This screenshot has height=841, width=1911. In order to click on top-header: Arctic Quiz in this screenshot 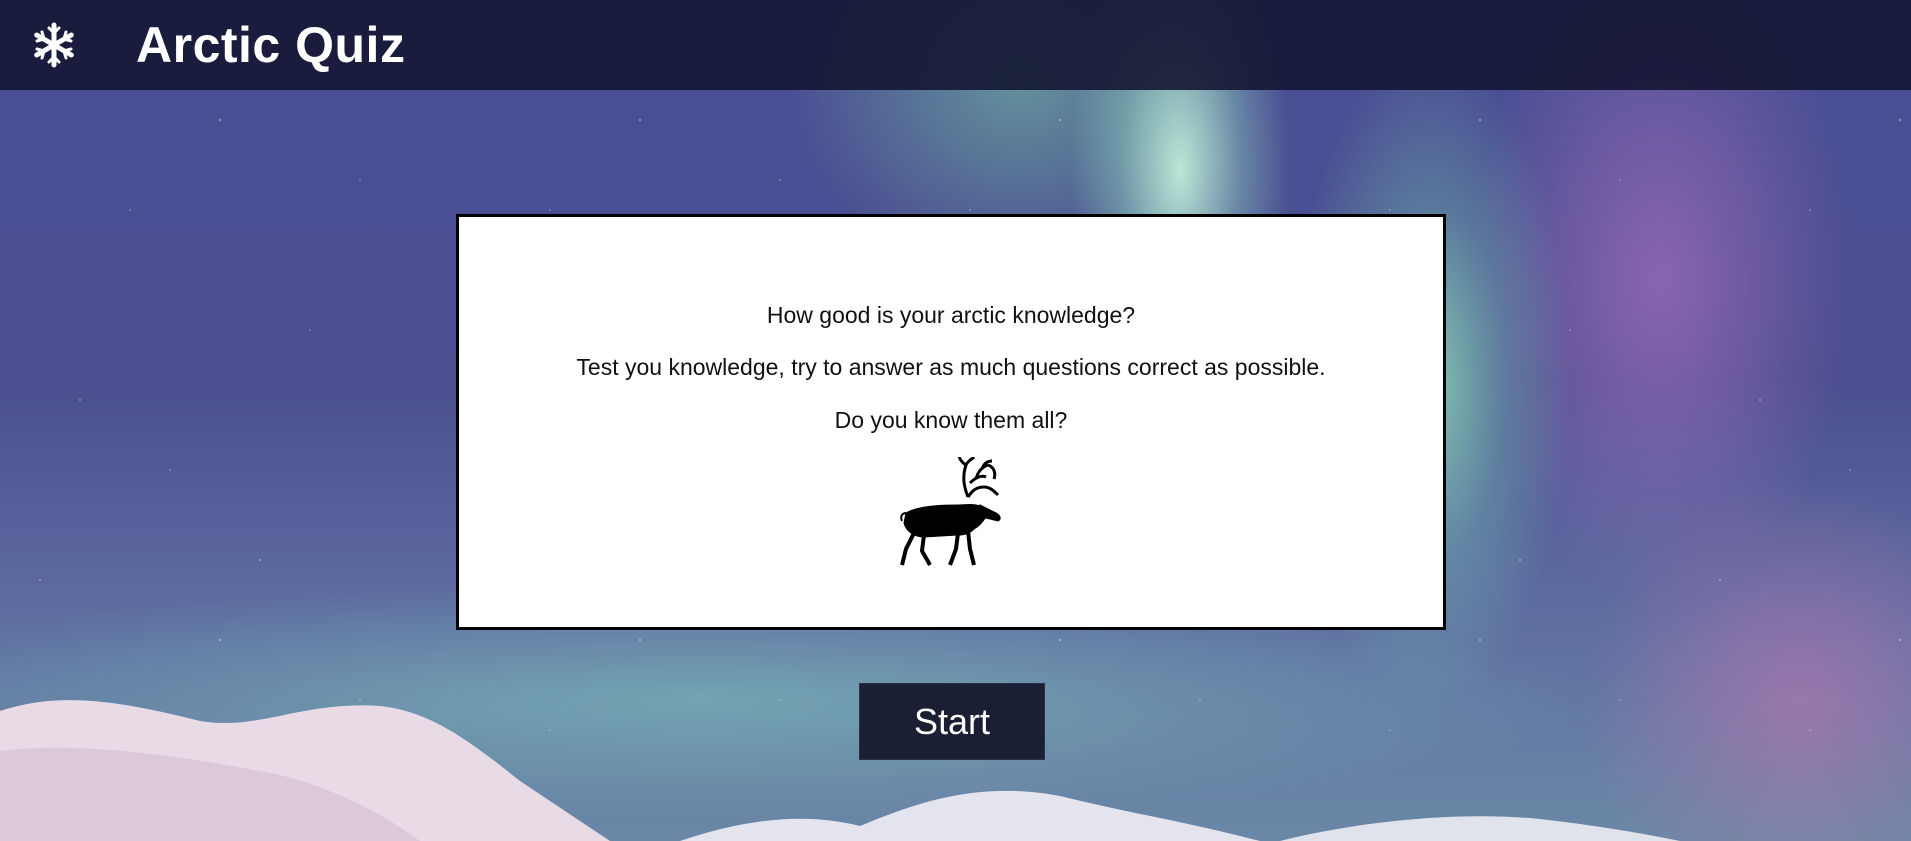, I will do `click(955, 45)`.